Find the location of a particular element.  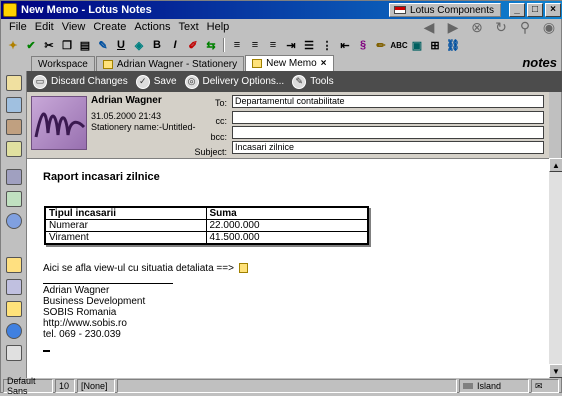

discard-changes-button: ▭ Discard Changes is located at coordinates (80, 81).